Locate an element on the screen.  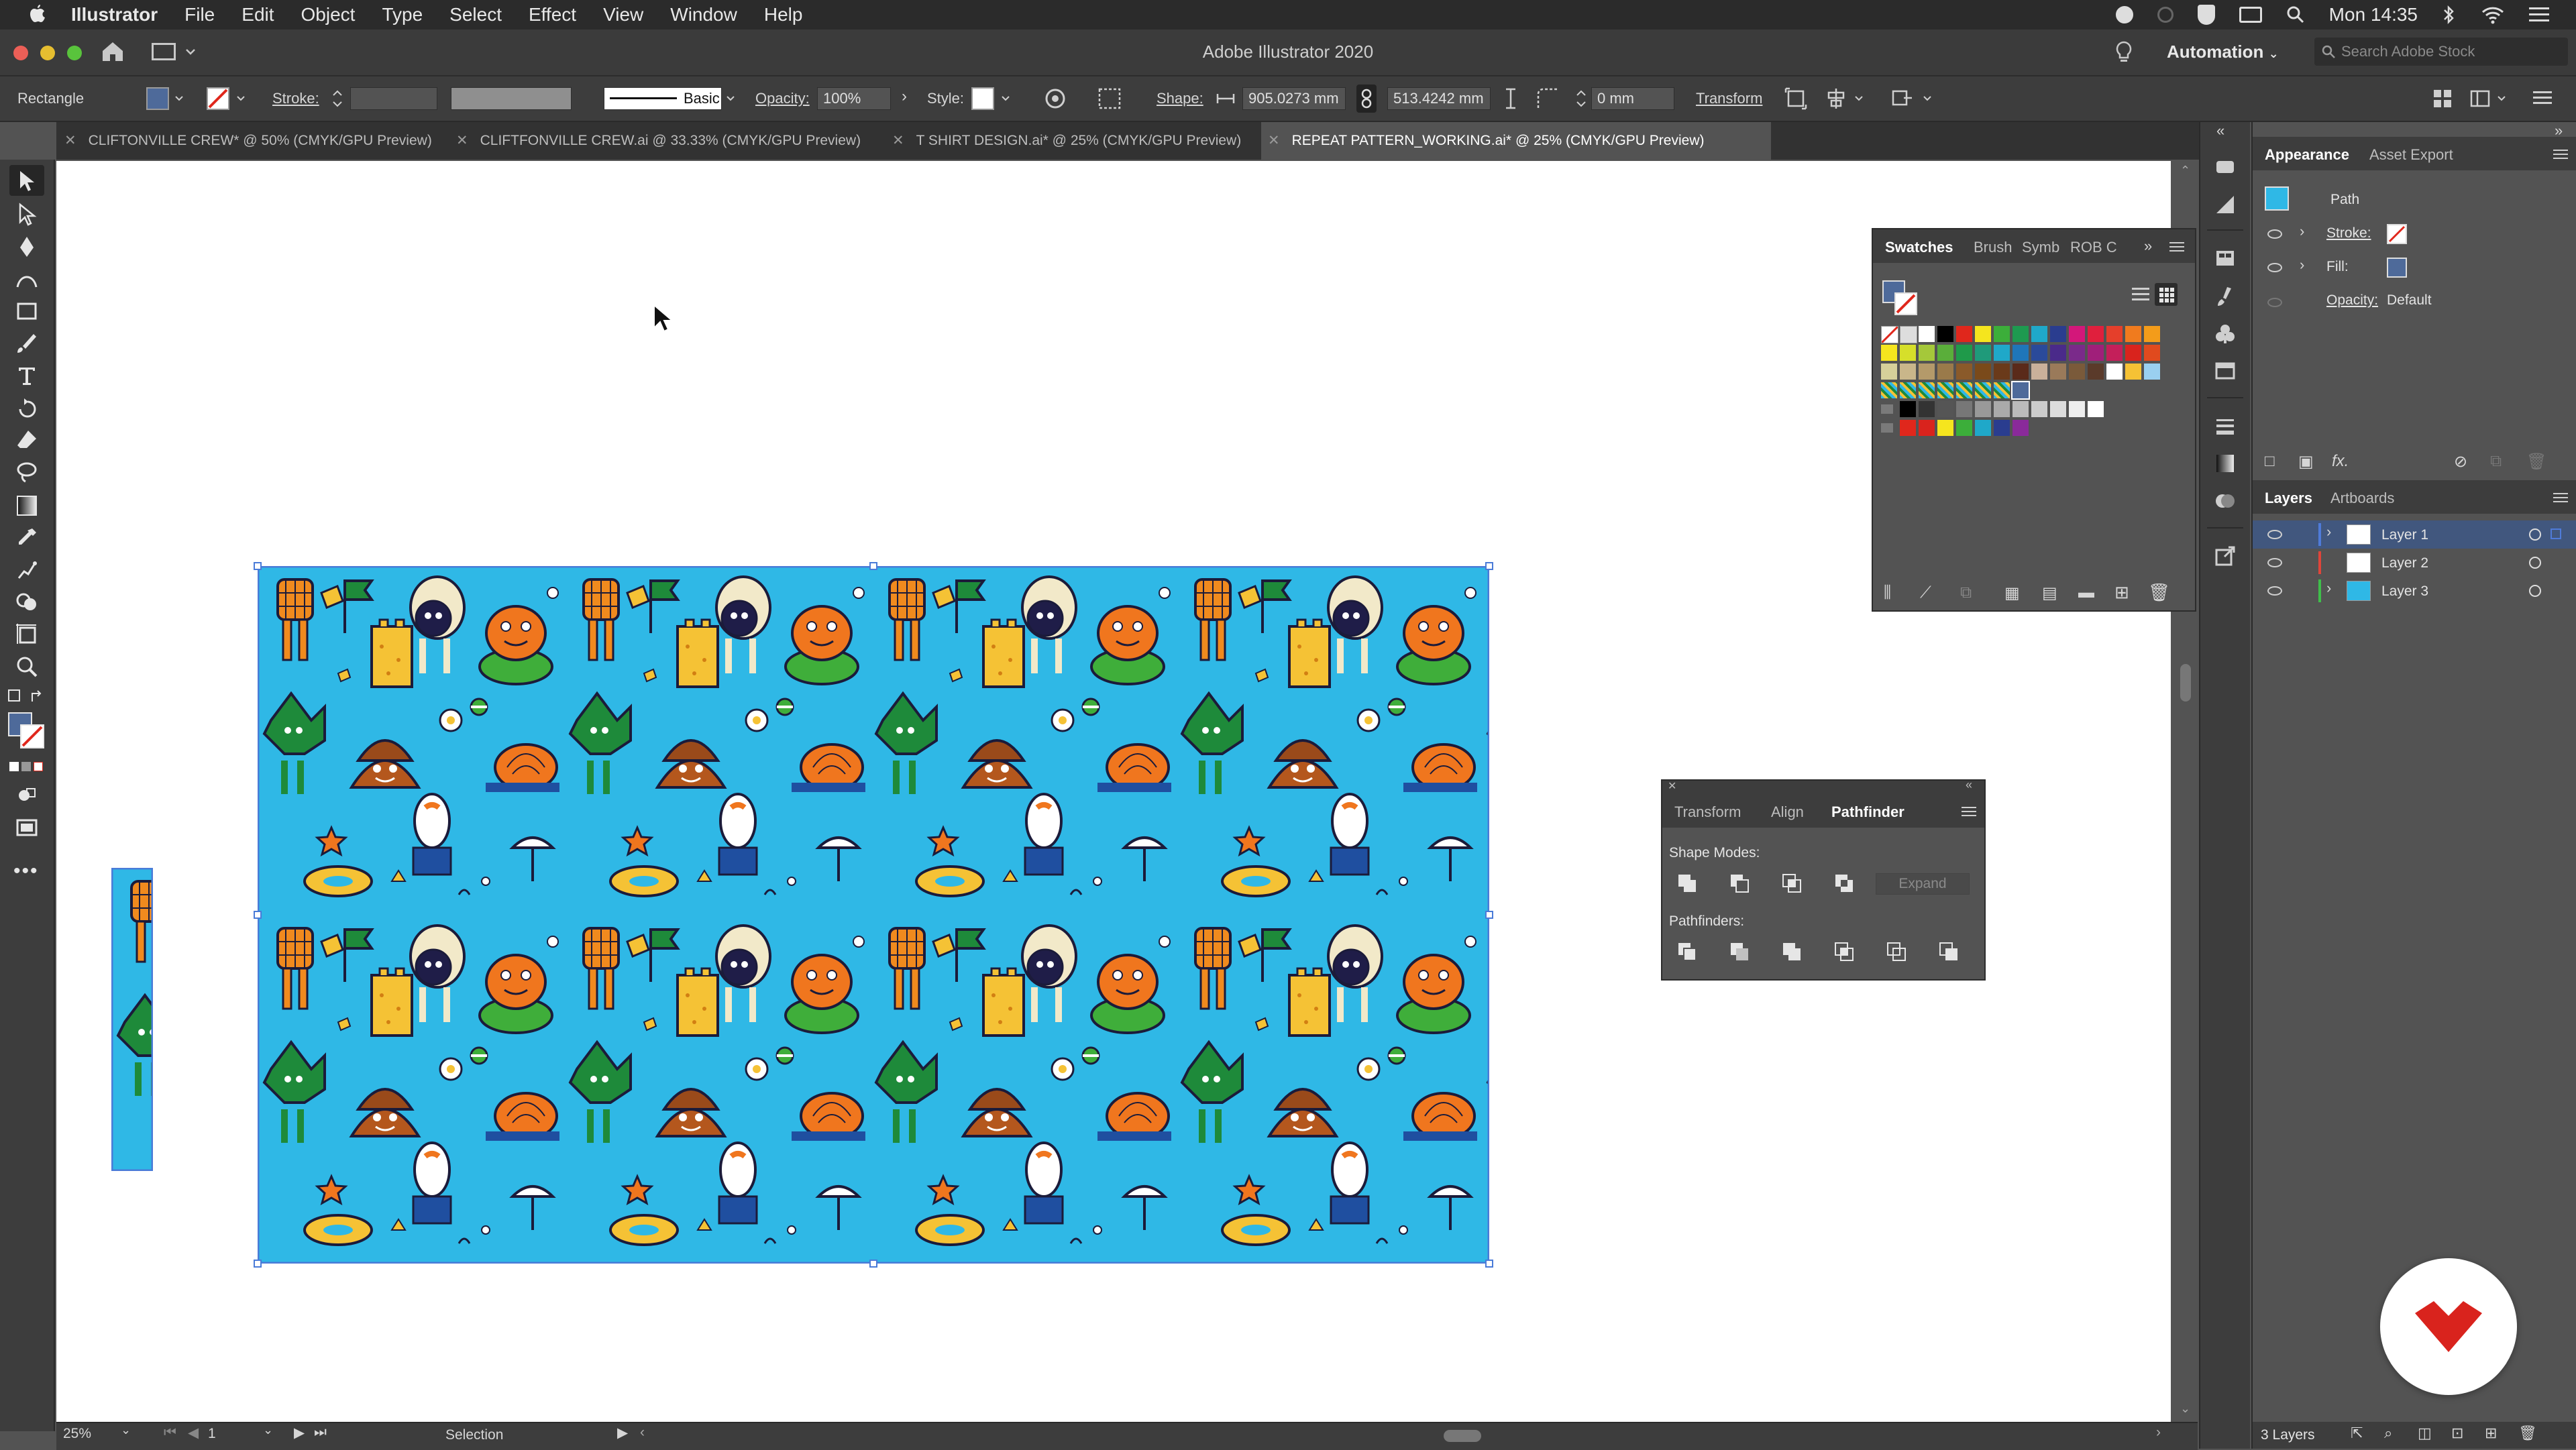
gradient-mode-icon is located at coordinates (26, 766).